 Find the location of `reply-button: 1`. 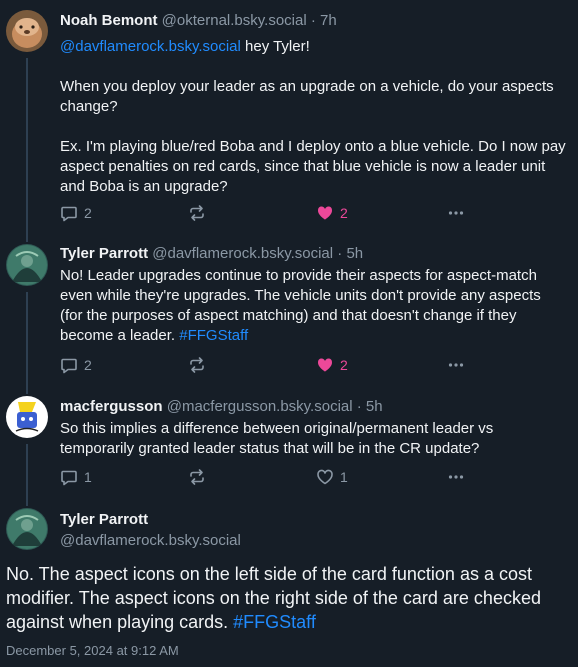

reply-button: 1 is located at coordinates (76, 477).